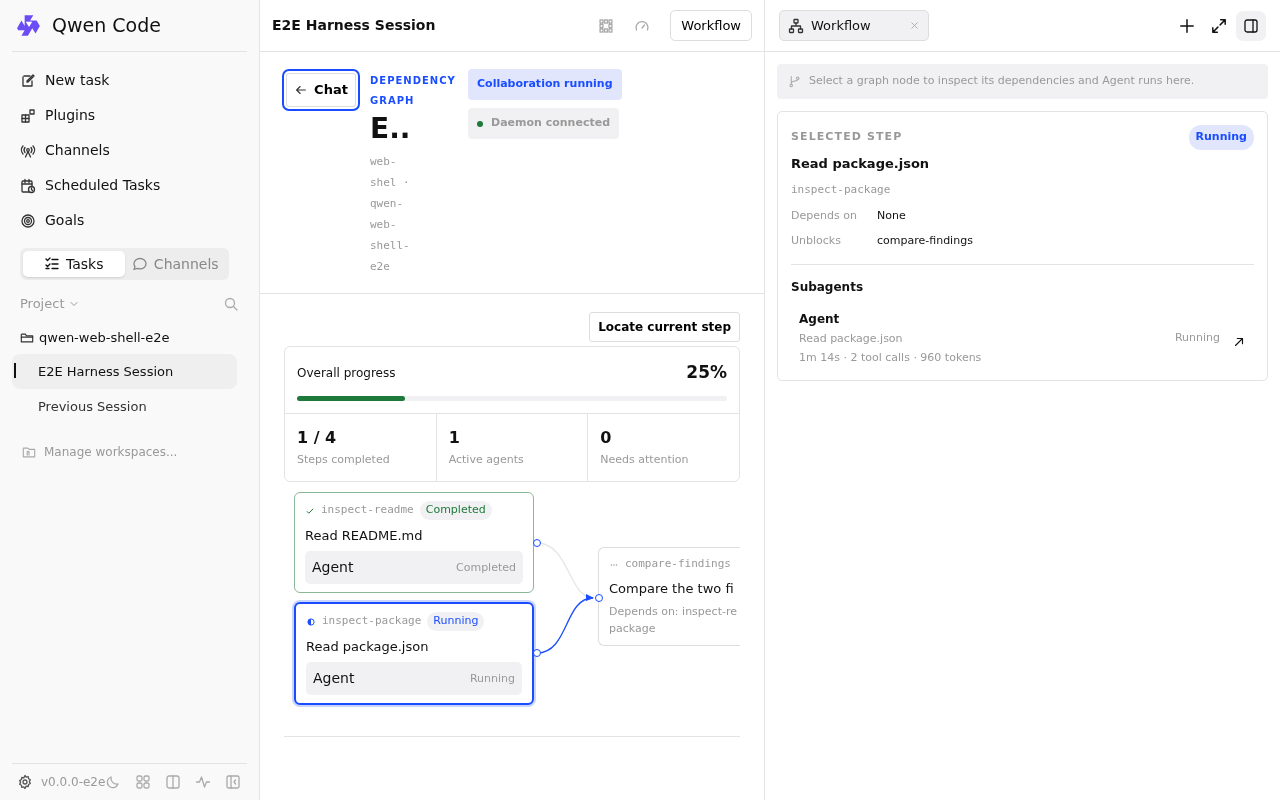  Describe the element at coordinates (1187, 25) in the screenshot. I see `plus-icon` at that location.